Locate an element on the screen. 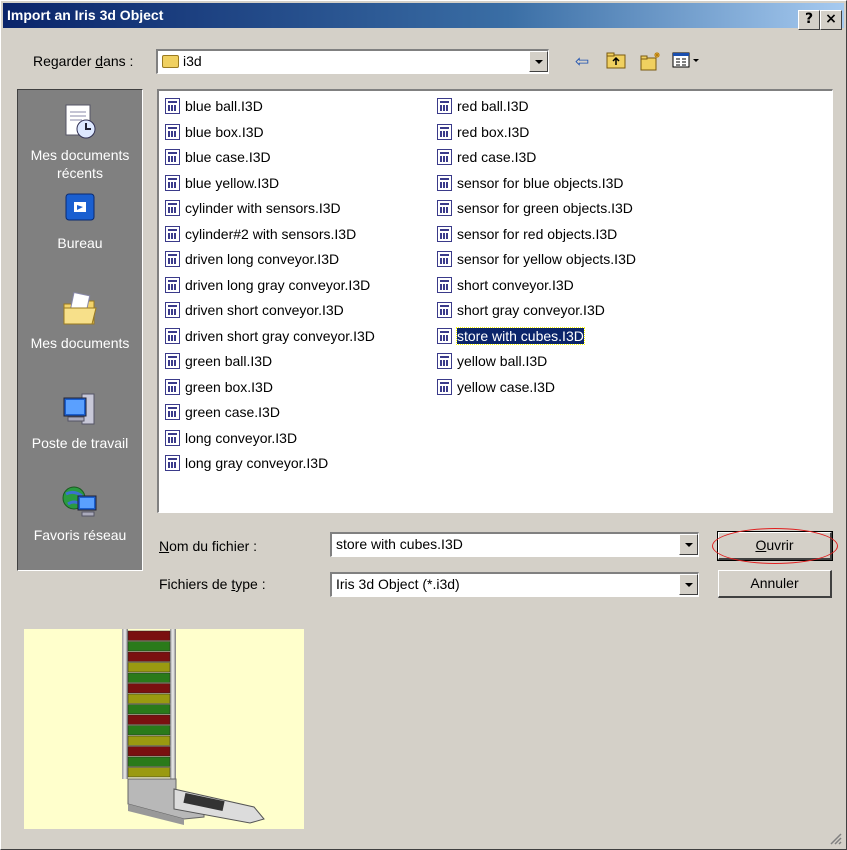 The width and height of the screenshot is (847, 850). file-name: short gray conveyor.I3D is located at coordinates (531, 310).